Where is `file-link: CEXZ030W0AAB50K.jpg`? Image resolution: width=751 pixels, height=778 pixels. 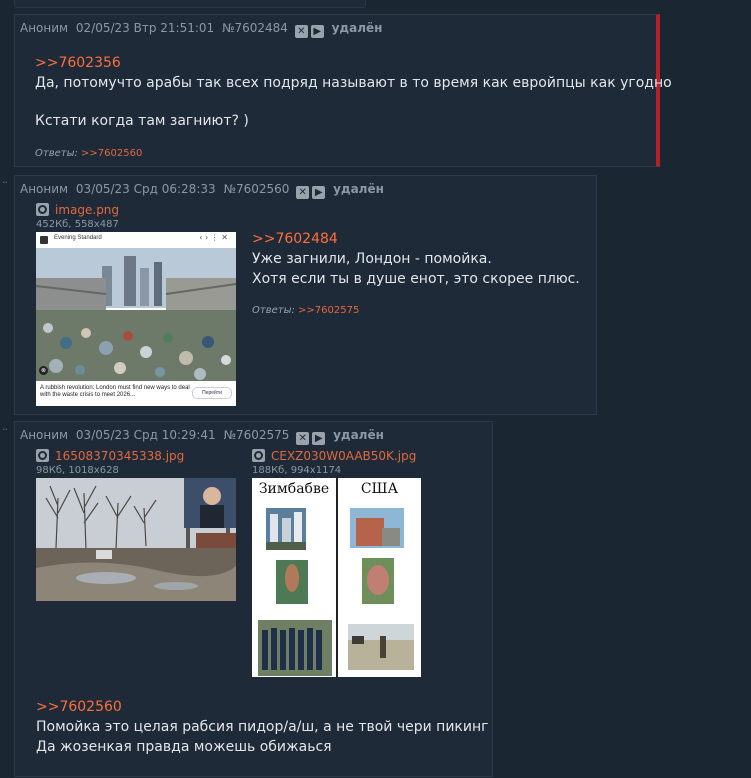
file-link: CEXZ030W0AAB50K.jpg is located at coordinates (334, 456).